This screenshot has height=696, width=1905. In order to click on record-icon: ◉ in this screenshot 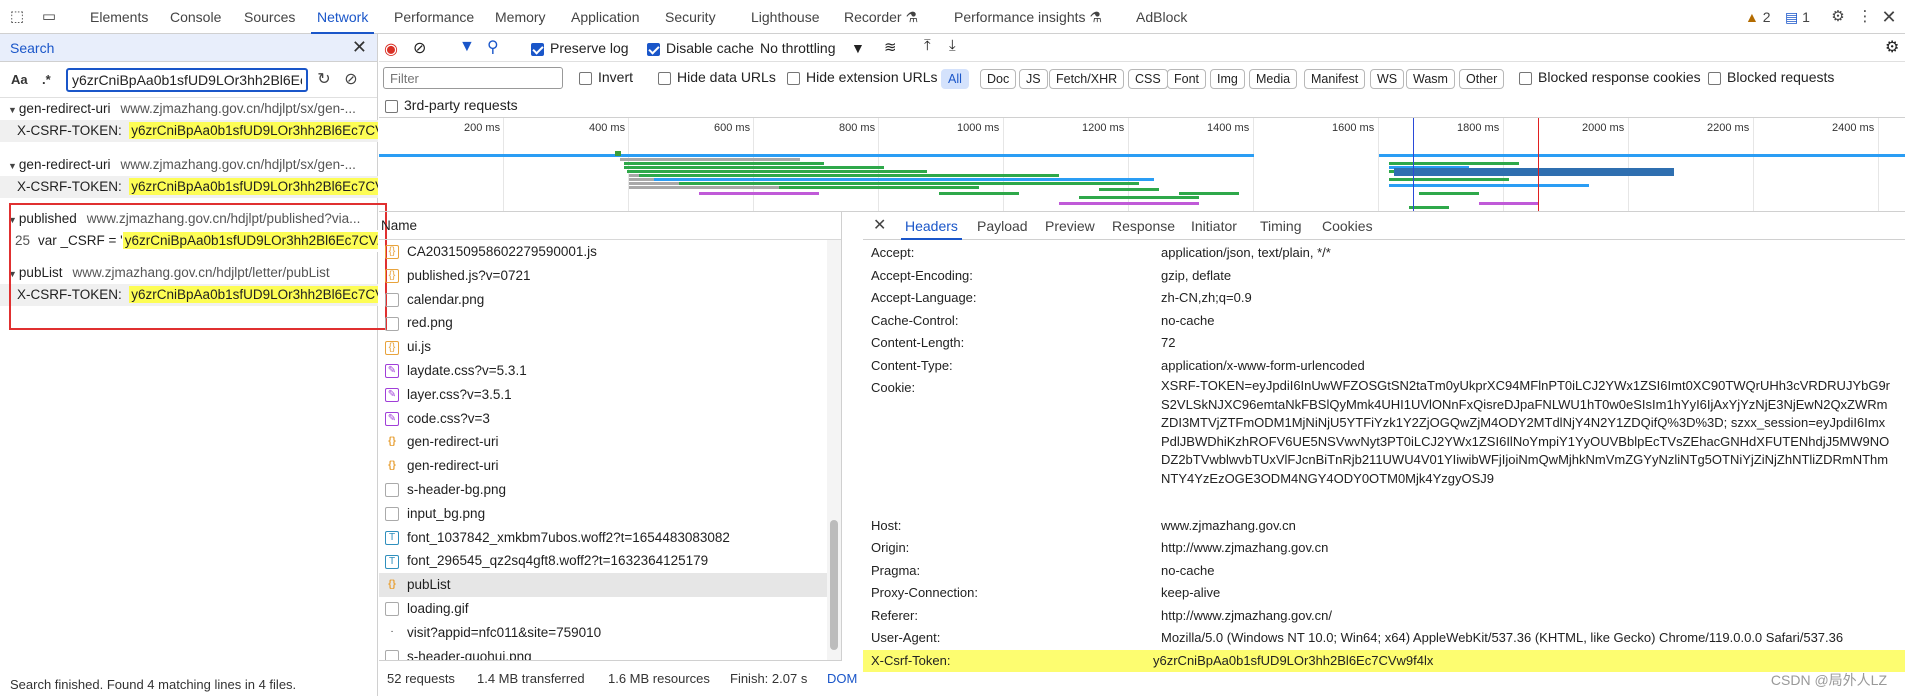, I will do `click(391, 49)`.